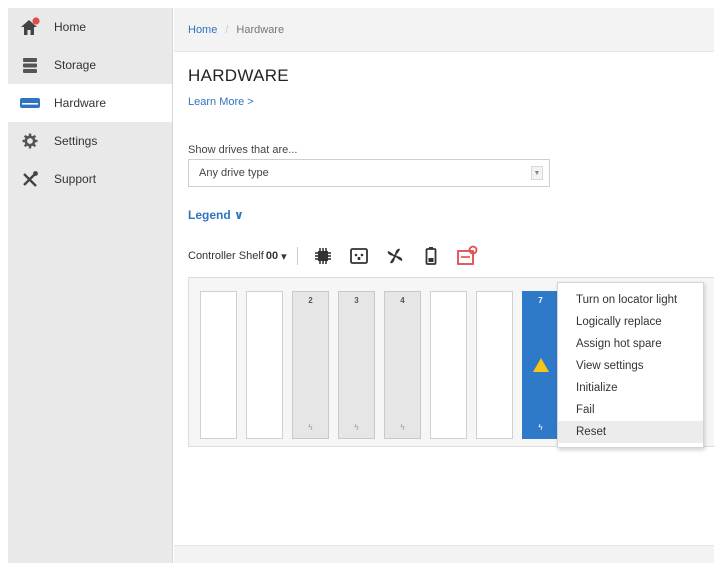 The image size is (714, 563). Describe the element at coordinates (630, 322) in the screenshot. I see `menu-item-logically-replace: Logically replace` at that location.